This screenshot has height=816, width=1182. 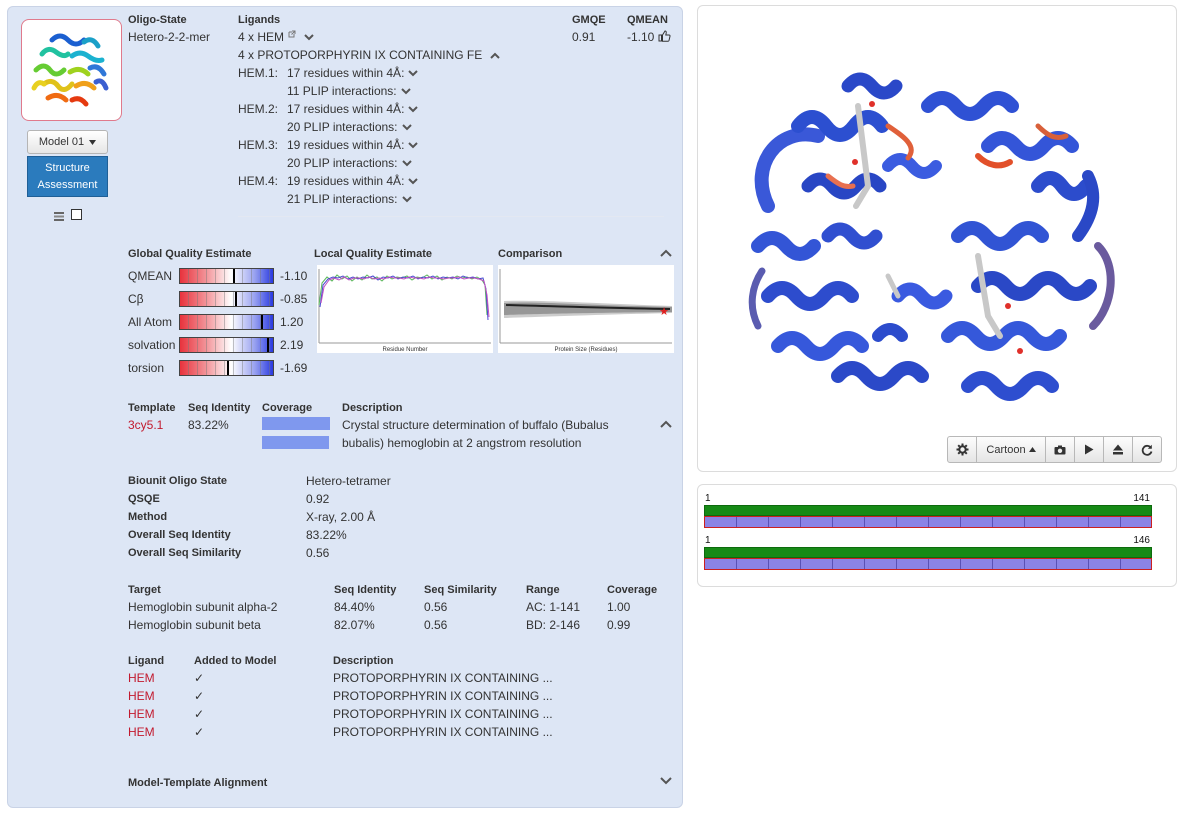 I want to click on layers-icon, so click(x=59, y=216).